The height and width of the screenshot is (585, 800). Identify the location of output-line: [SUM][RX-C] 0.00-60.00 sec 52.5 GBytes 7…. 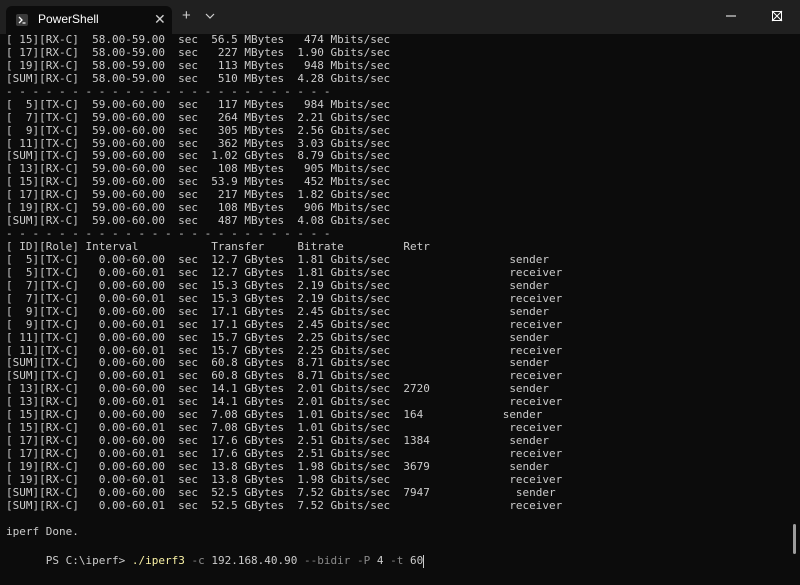
(281, 492).